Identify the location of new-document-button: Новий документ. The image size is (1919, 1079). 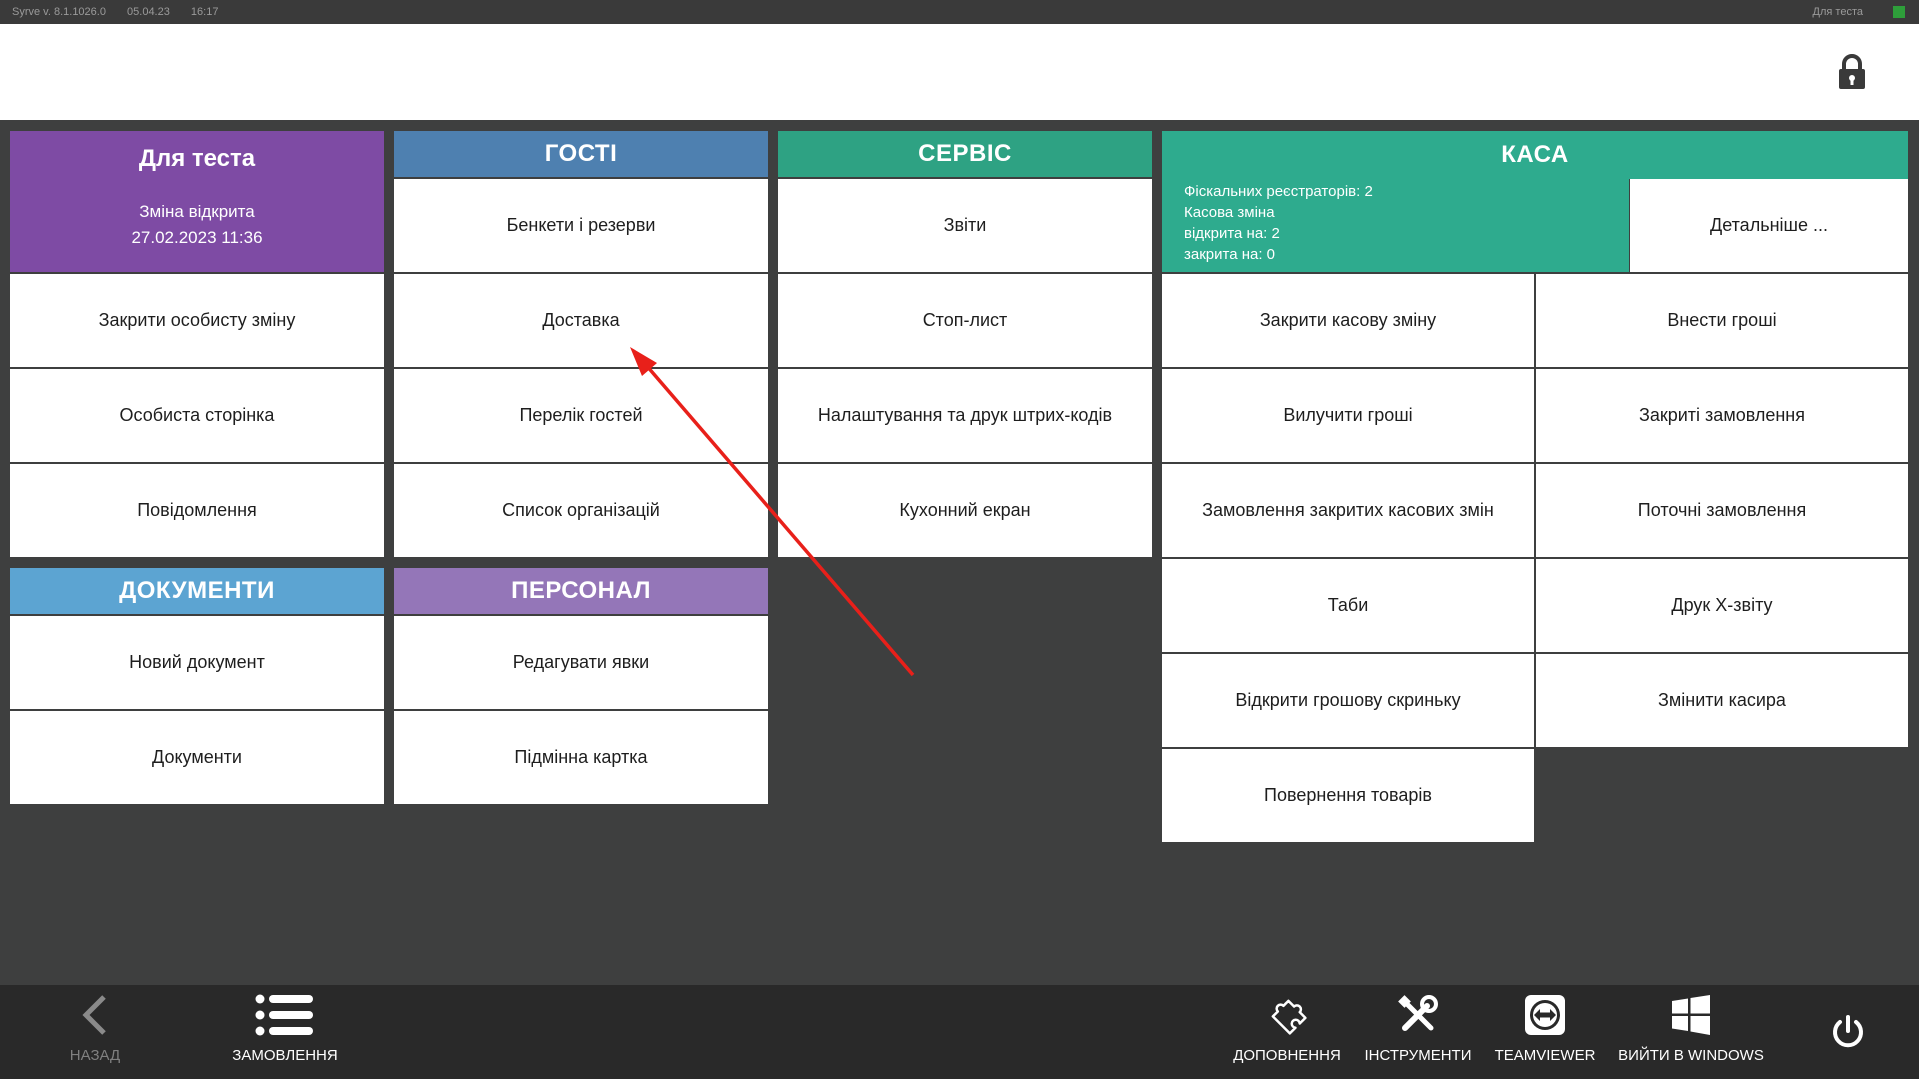
(197, 662).